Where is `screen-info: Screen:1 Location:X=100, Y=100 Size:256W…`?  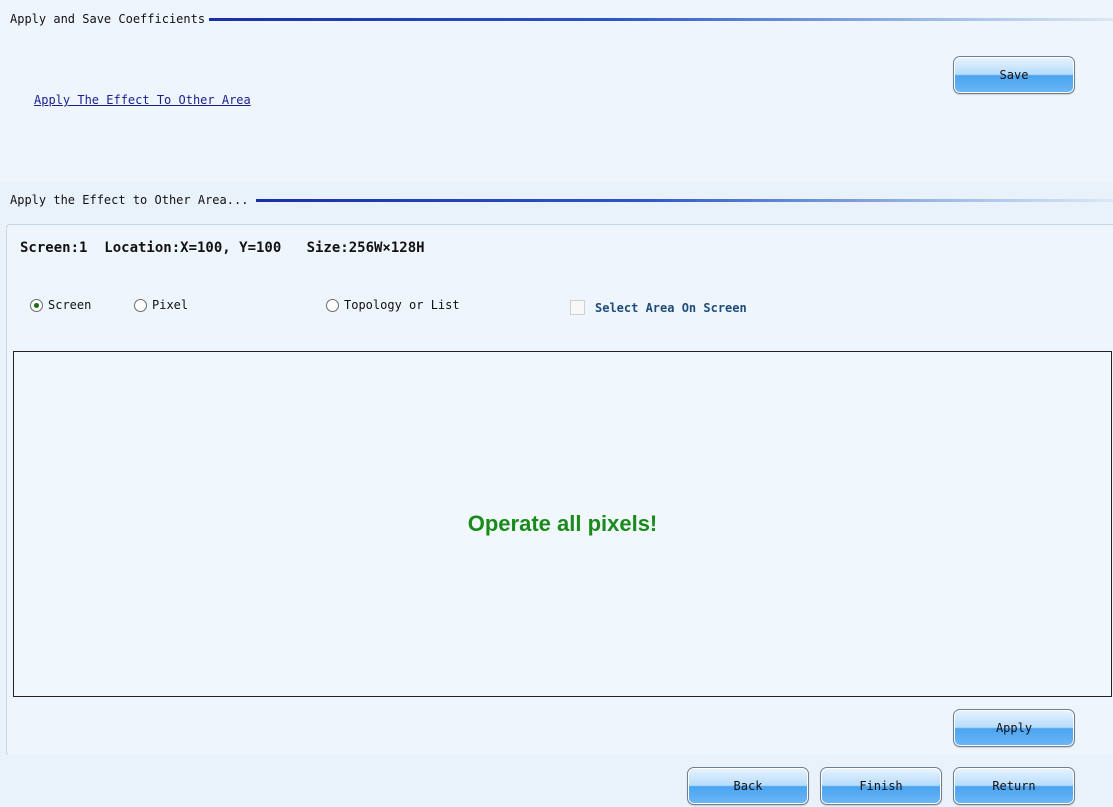
screen-info: Screen:1 Location:X=100, Y=100 Size:256W… is located at coordinates (222, 248).